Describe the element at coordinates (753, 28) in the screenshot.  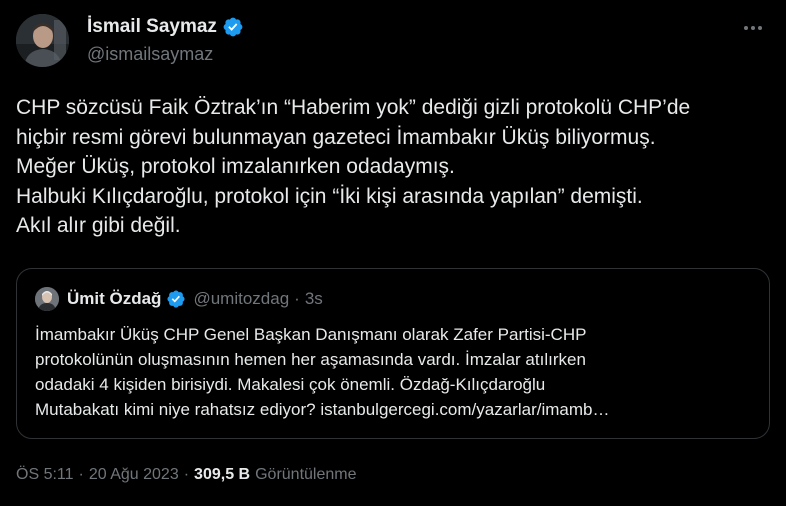
I see `more-options-icon` at that location.